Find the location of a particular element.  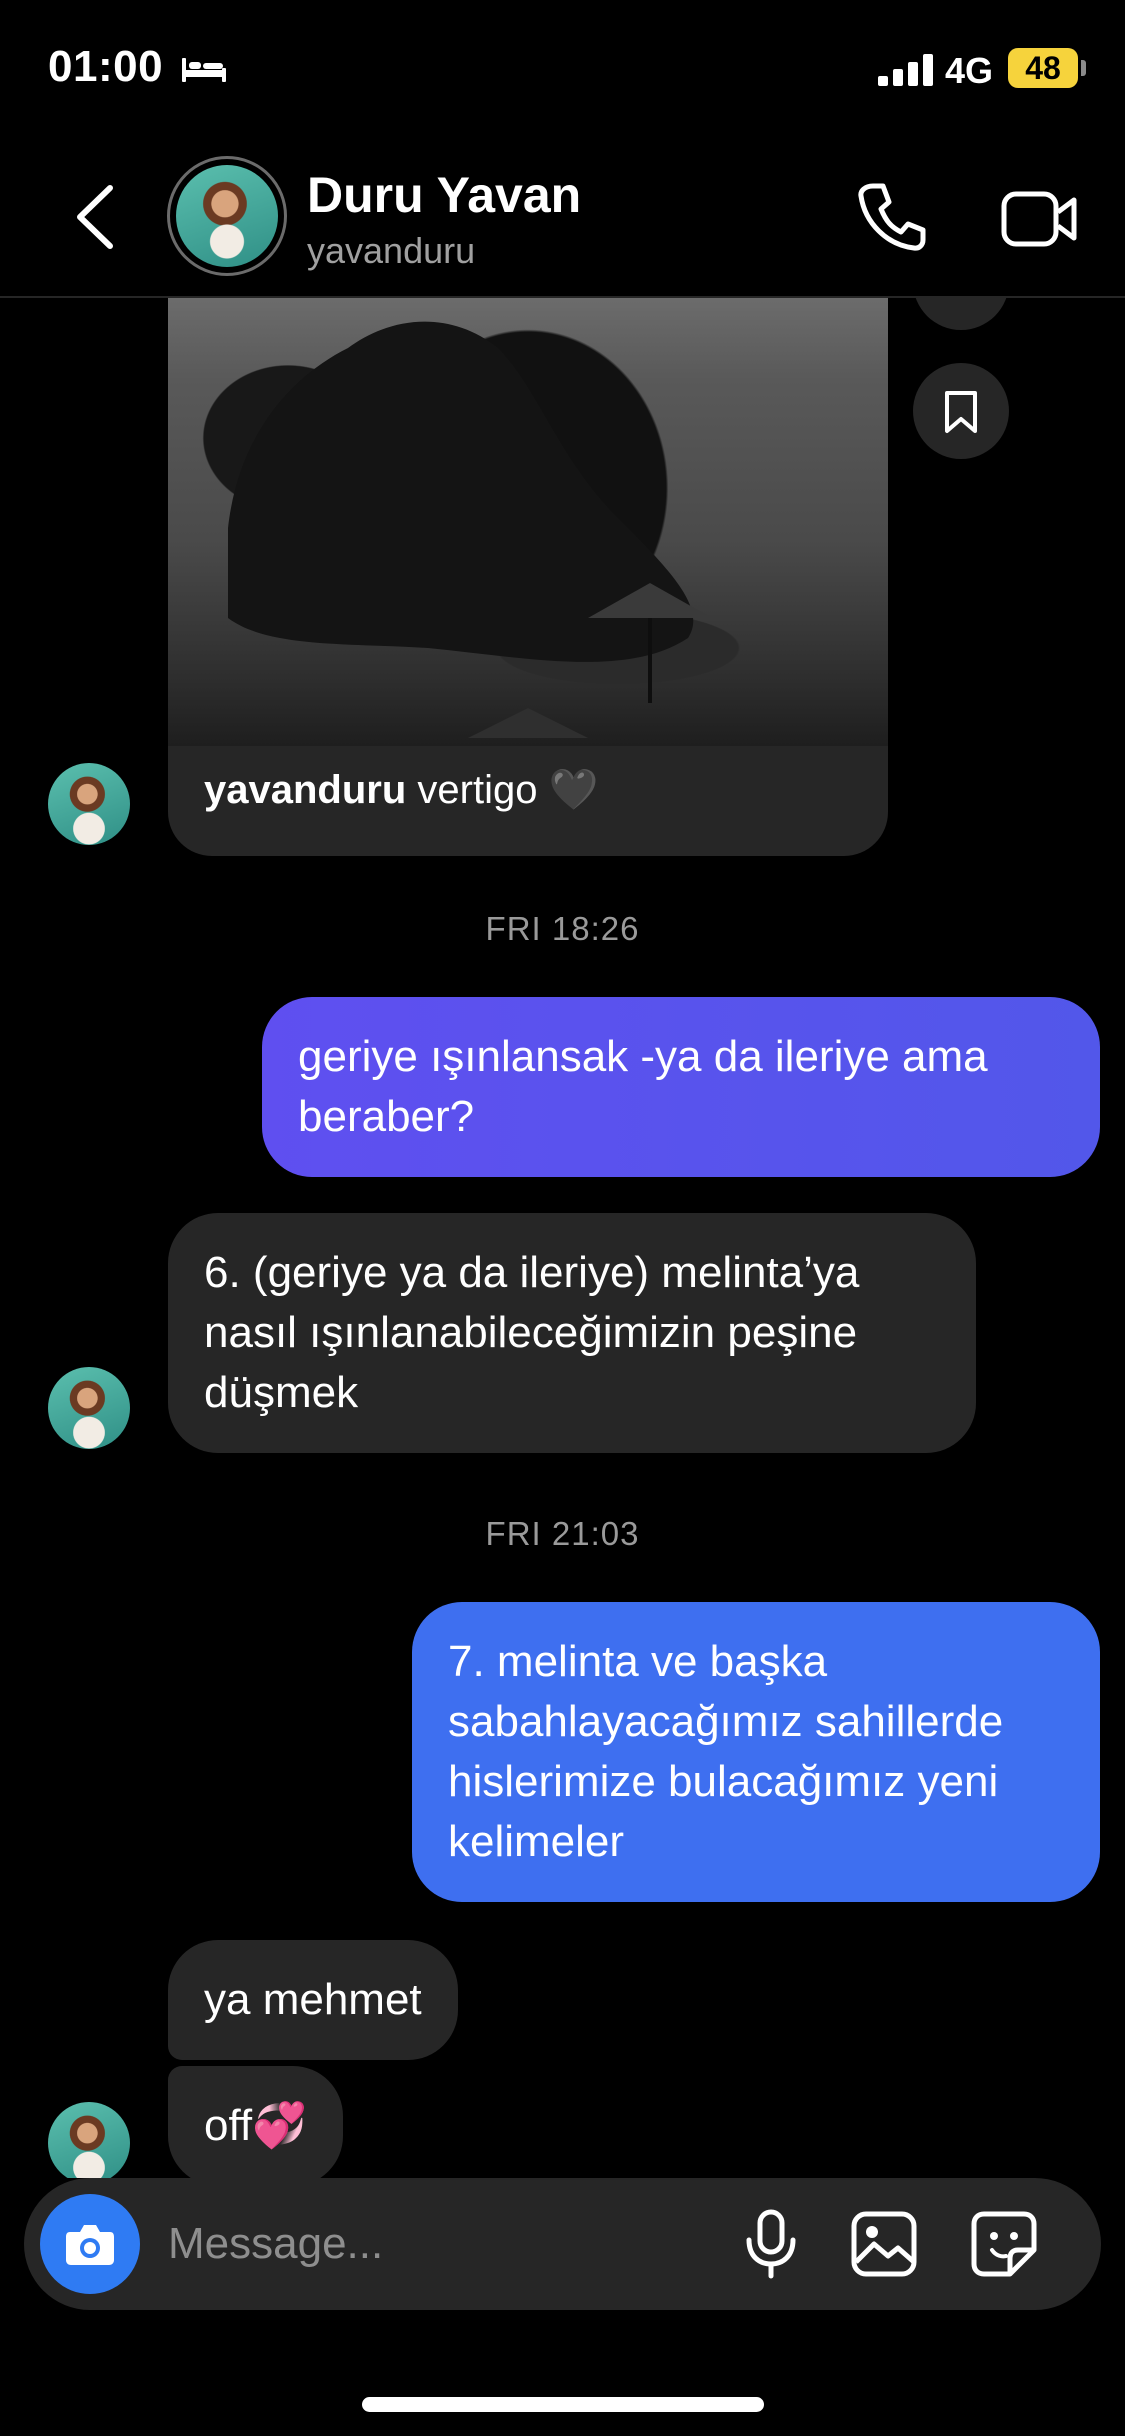

rock-illustration is located at coordinates (470, 529).